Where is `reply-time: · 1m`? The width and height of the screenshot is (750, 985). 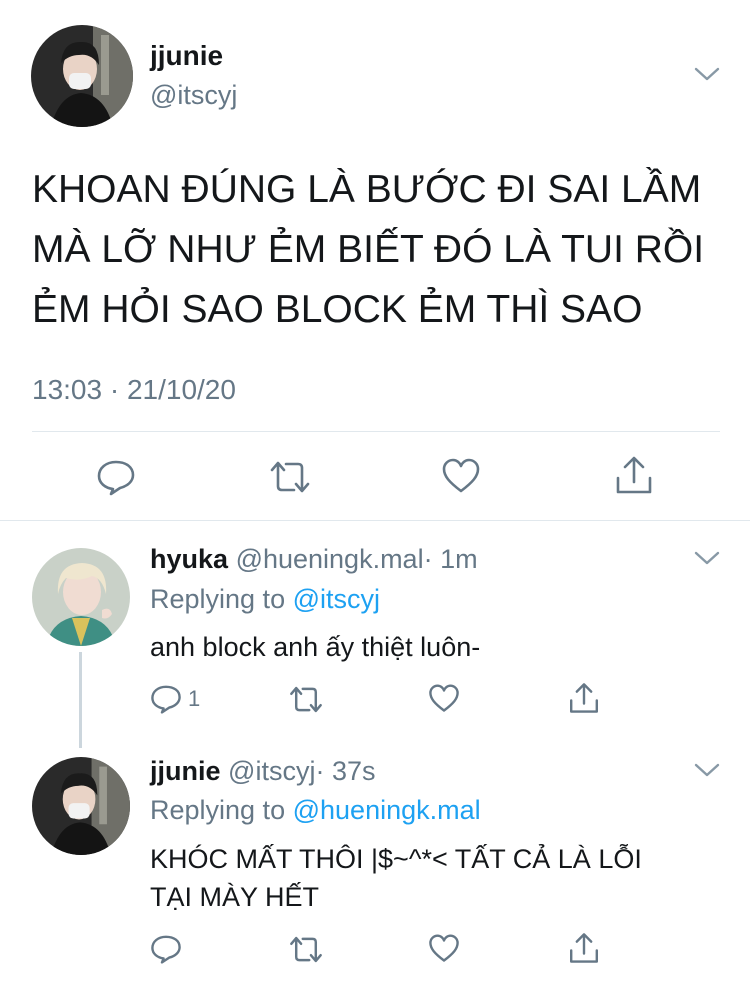
reply-time: · 1m is located at coordinates (450, 559).